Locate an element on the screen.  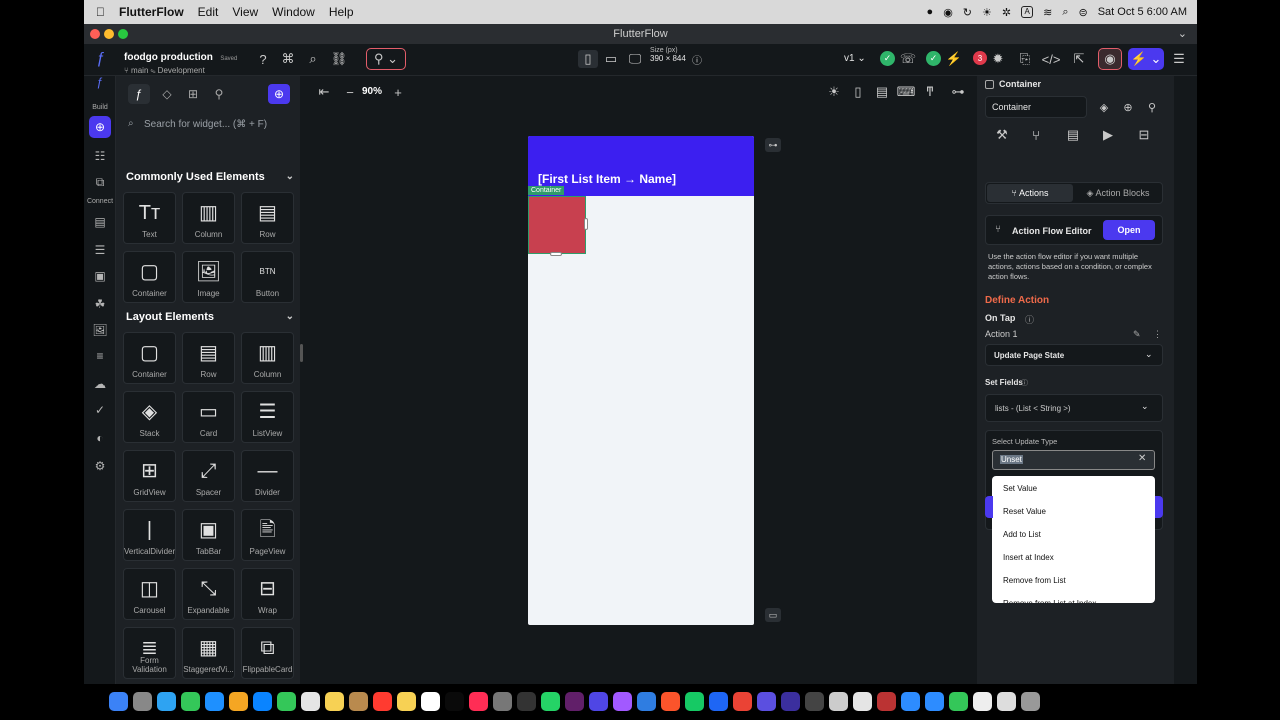
widget-card-divider: — Divider is located at coordinates (267, 476).